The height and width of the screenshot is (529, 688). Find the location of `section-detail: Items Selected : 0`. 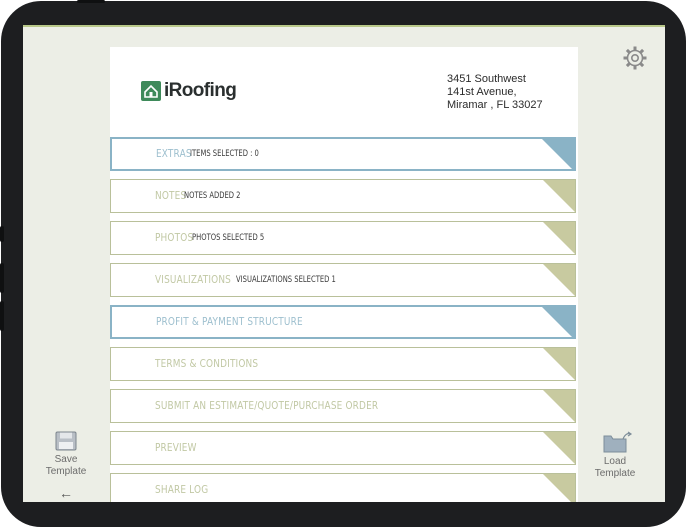

section-detail: Items Selected : 0 is located at coordinates (224, 154).